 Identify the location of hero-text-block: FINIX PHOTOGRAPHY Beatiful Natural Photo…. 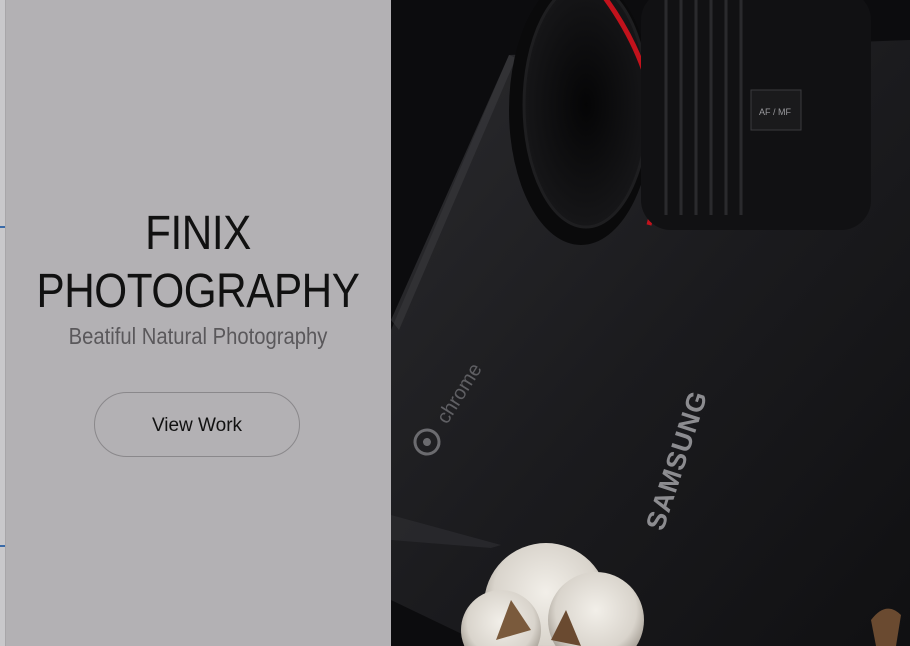
(198, 277).